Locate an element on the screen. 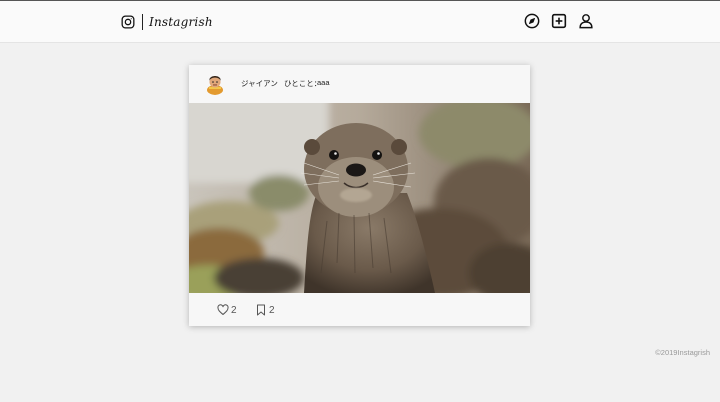 This screenshot has height=402, width=720. app-name: Instagrish is located at coordinates (181, 22).